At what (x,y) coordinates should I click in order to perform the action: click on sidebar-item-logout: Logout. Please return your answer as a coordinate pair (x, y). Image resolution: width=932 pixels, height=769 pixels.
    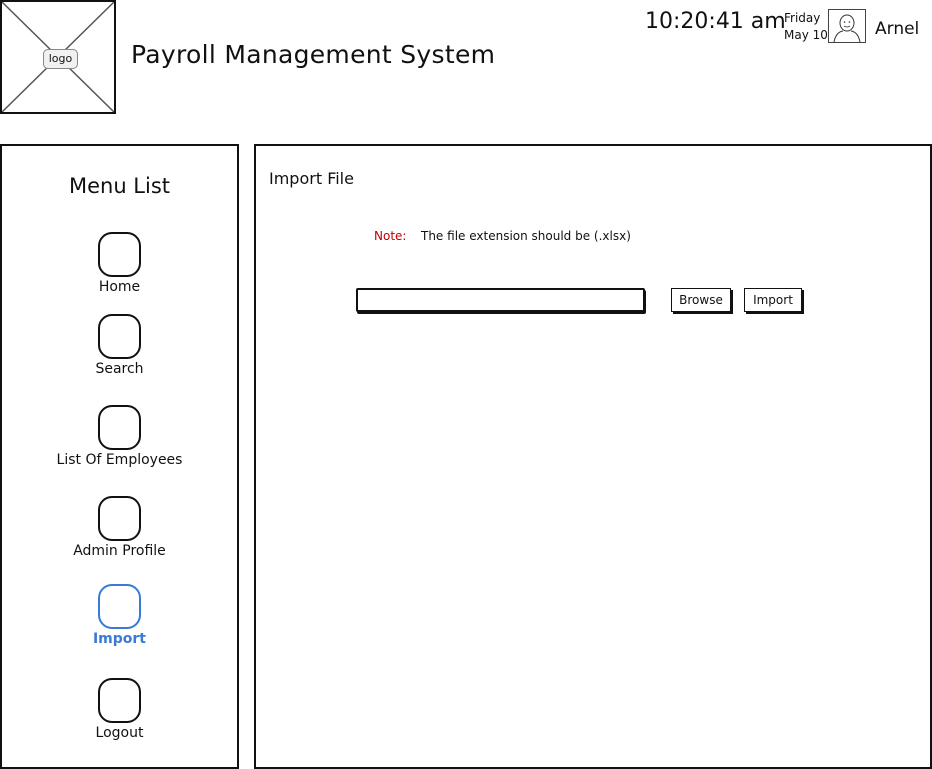
    Looking at the image, I should click on (119, 709).